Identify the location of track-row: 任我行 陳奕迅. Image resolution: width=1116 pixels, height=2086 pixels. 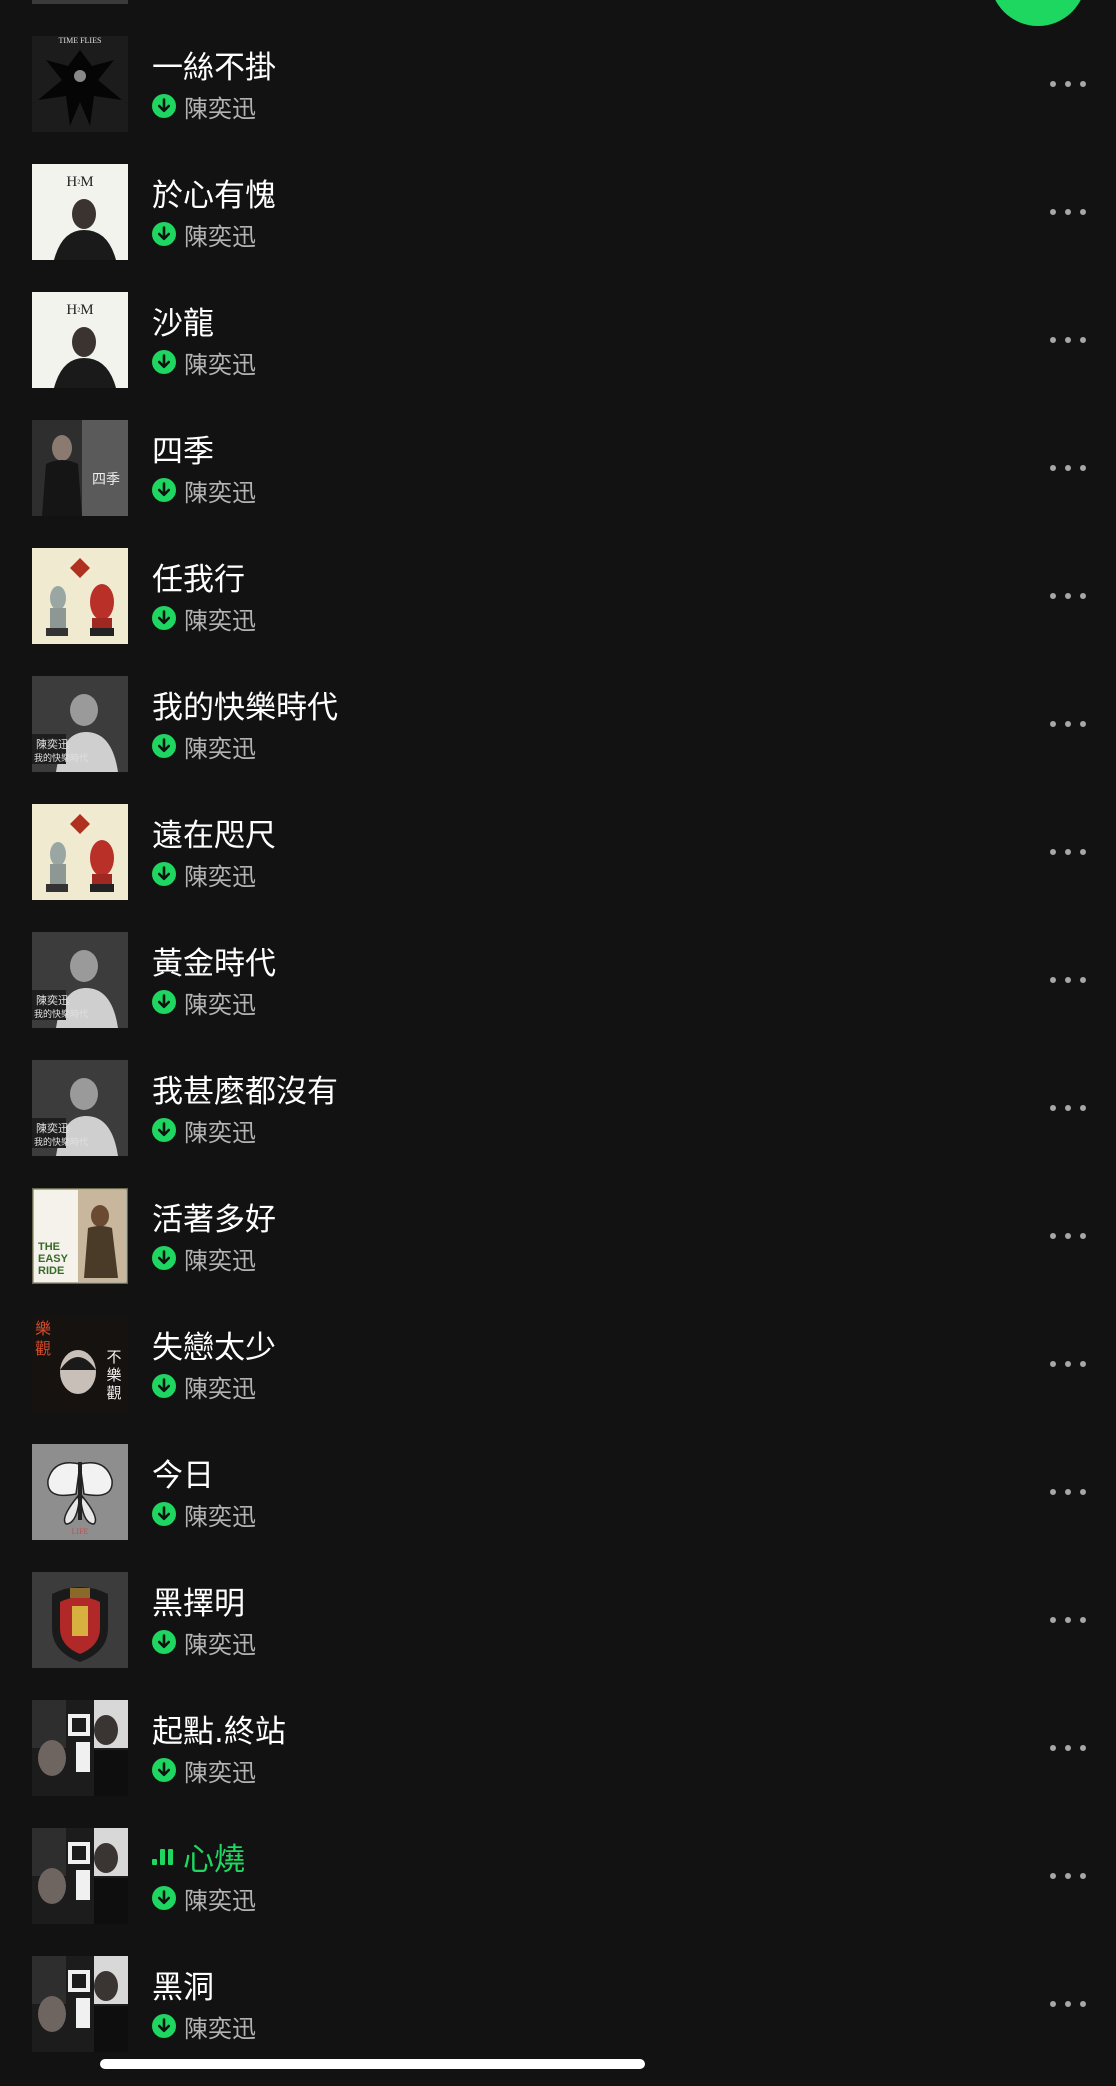
(558, 596).